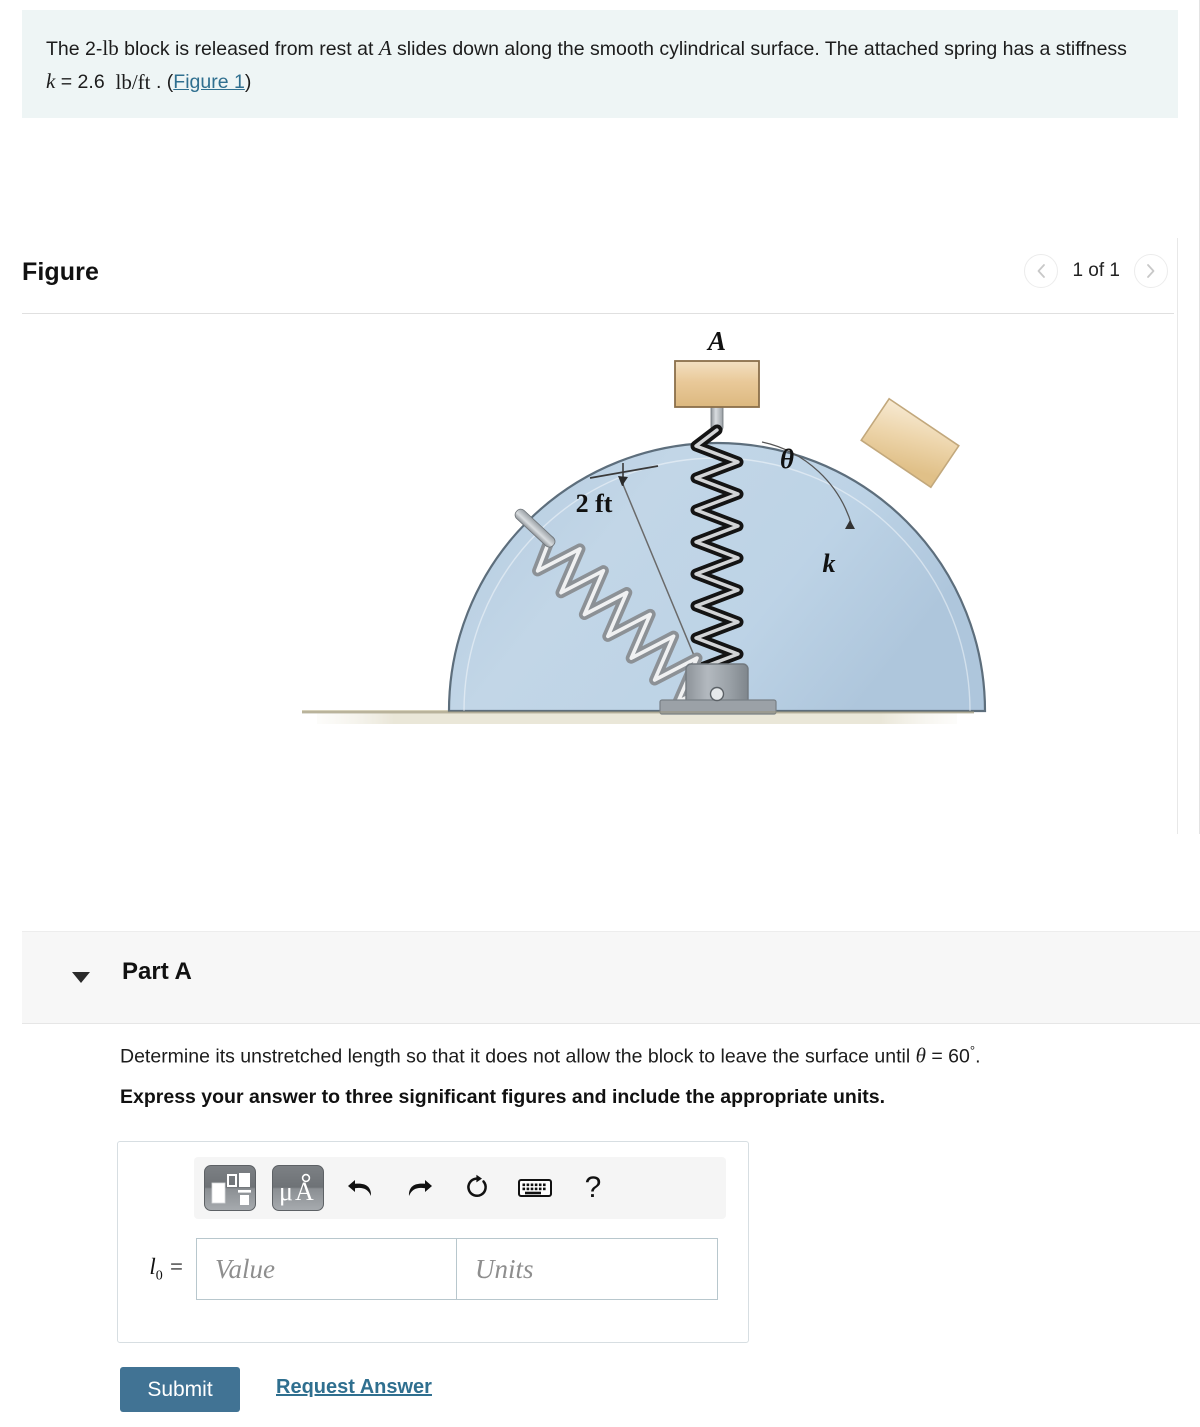 The height and width of the screenshot is (1427, 1200). What do you see at coordinates (978, 1056) in the screenshot?
I see `question-period: .` at bounding box center [978, 1056].